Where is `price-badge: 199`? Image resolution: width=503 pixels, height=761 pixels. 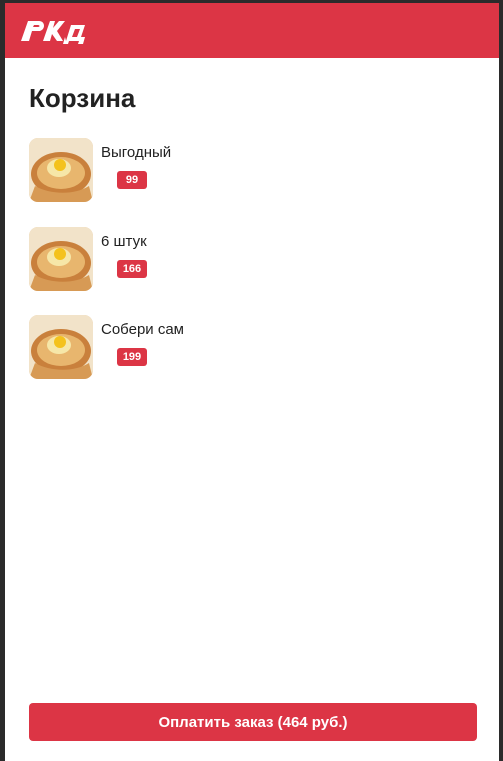
price-badge: 199 is located at coordinates (132, 357).